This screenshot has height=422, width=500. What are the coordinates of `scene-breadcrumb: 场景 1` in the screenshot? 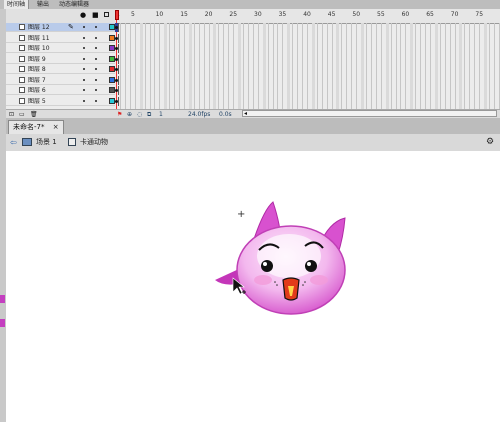 It's located at (46, 142).